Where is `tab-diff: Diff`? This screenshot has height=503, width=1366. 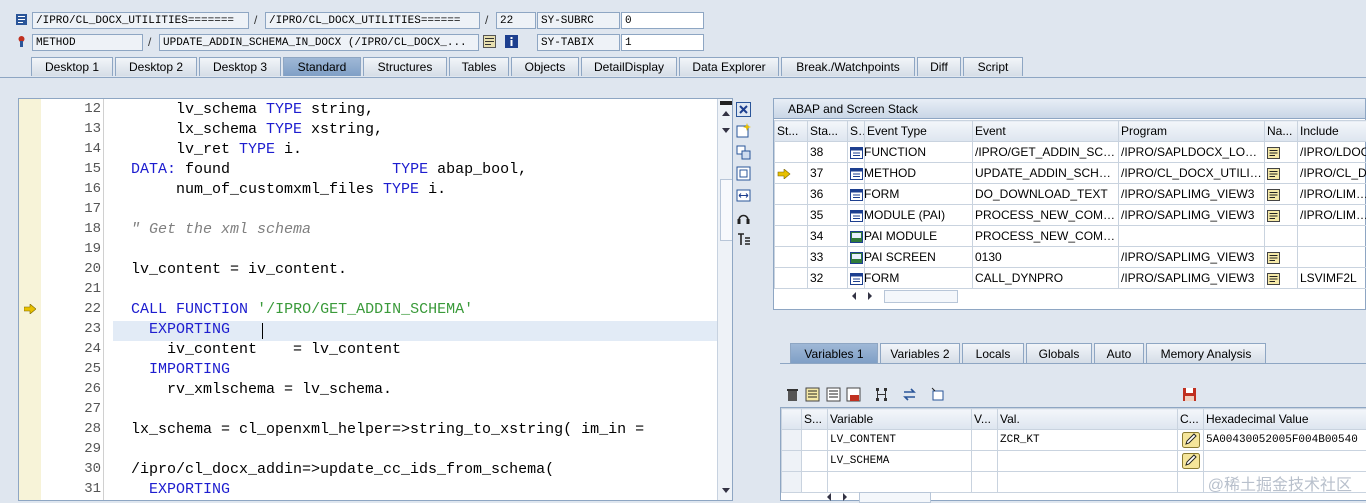
tab-diff: Diff is located at coordinates (939, 66).